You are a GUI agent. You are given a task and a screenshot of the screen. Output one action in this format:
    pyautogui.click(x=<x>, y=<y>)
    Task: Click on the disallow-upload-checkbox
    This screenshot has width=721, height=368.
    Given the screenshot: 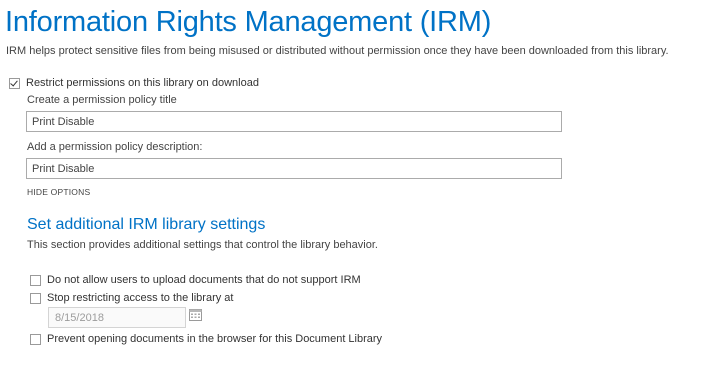 What is the action you would take?
    pyautogui.click(x=35, y=280)
    